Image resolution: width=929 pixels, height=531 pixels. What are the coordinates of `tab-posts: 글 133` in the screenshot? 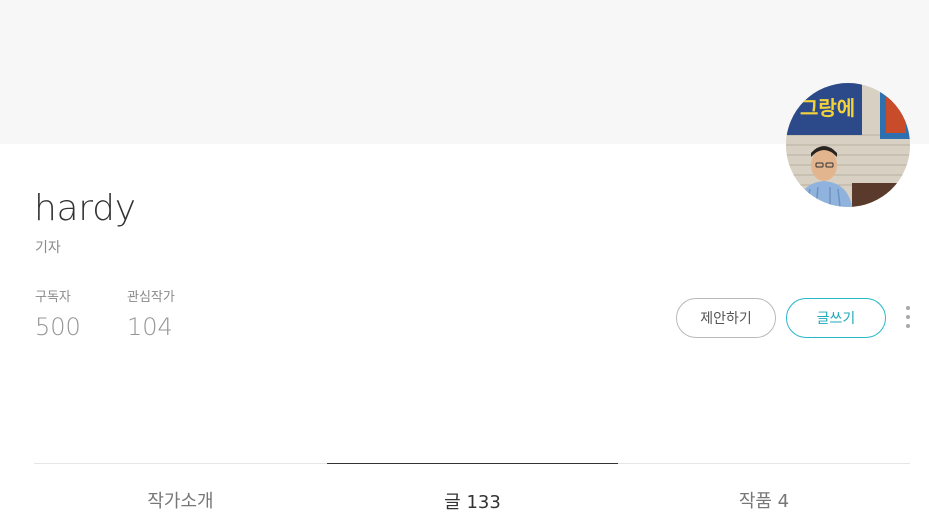 It's located at (472, 497).